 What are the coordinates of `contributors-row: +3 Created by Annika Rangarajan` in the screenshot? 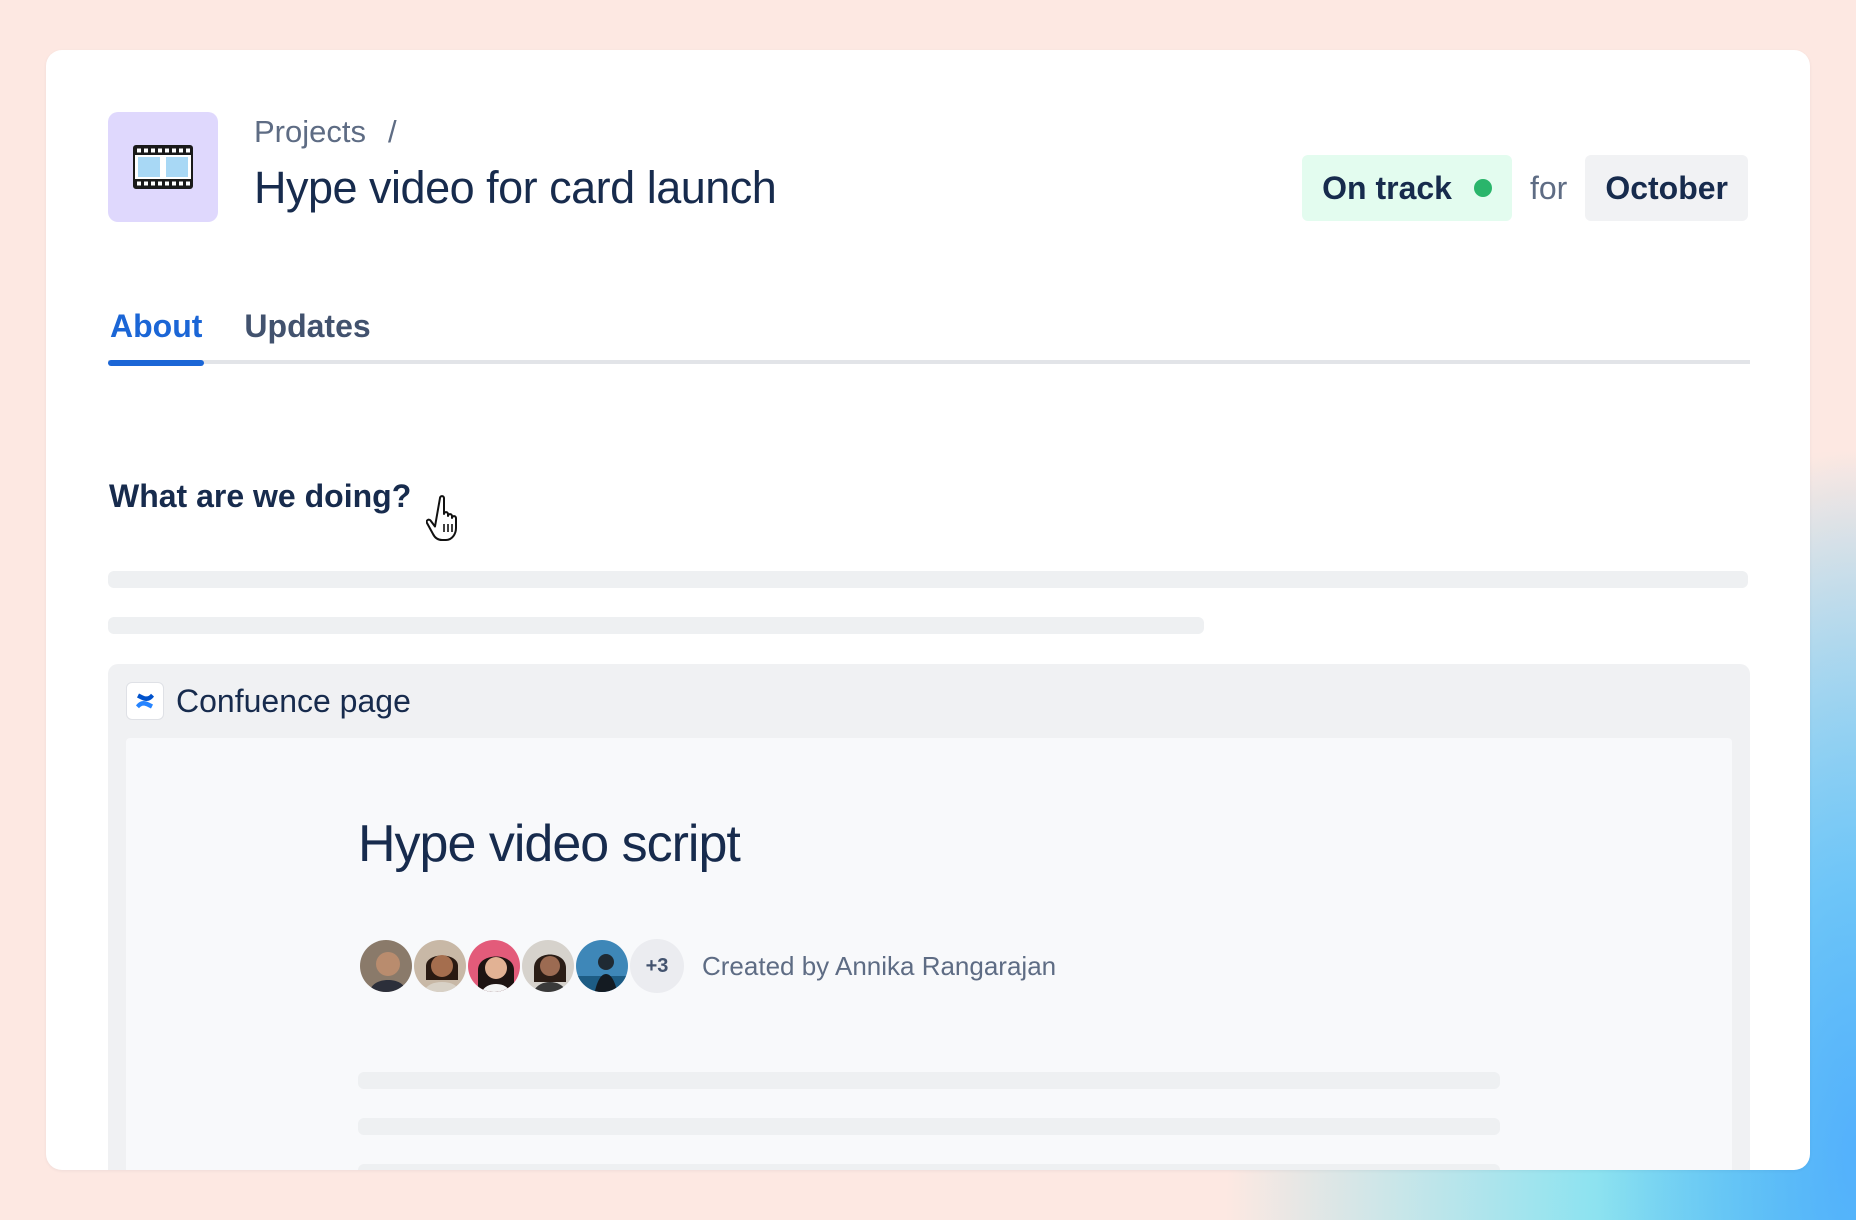 It's located at (707, 966).